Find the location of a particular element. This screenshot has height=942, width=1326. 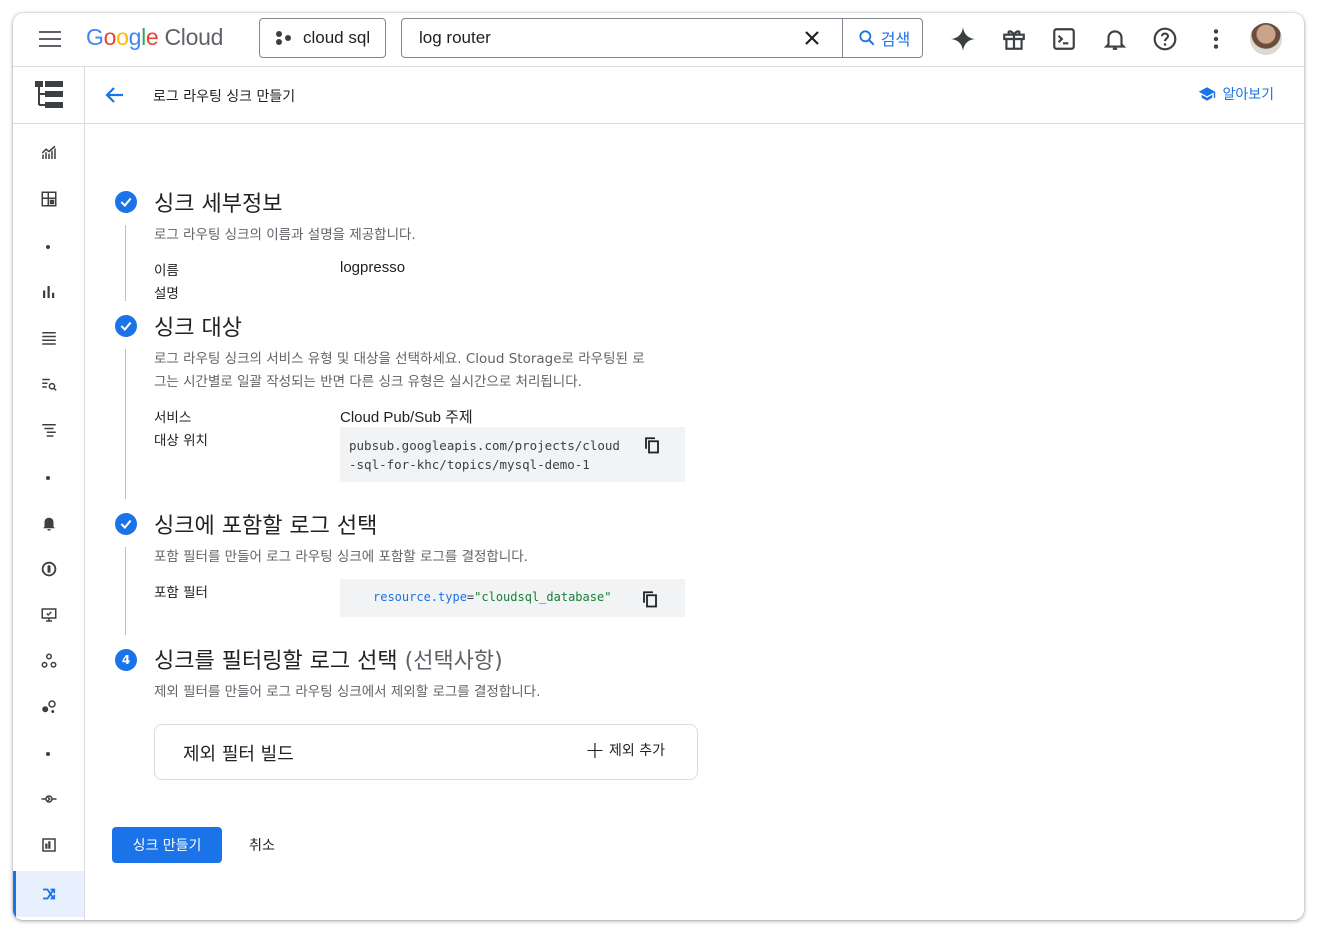

gemini-icon is located at coordinates (963, 39).